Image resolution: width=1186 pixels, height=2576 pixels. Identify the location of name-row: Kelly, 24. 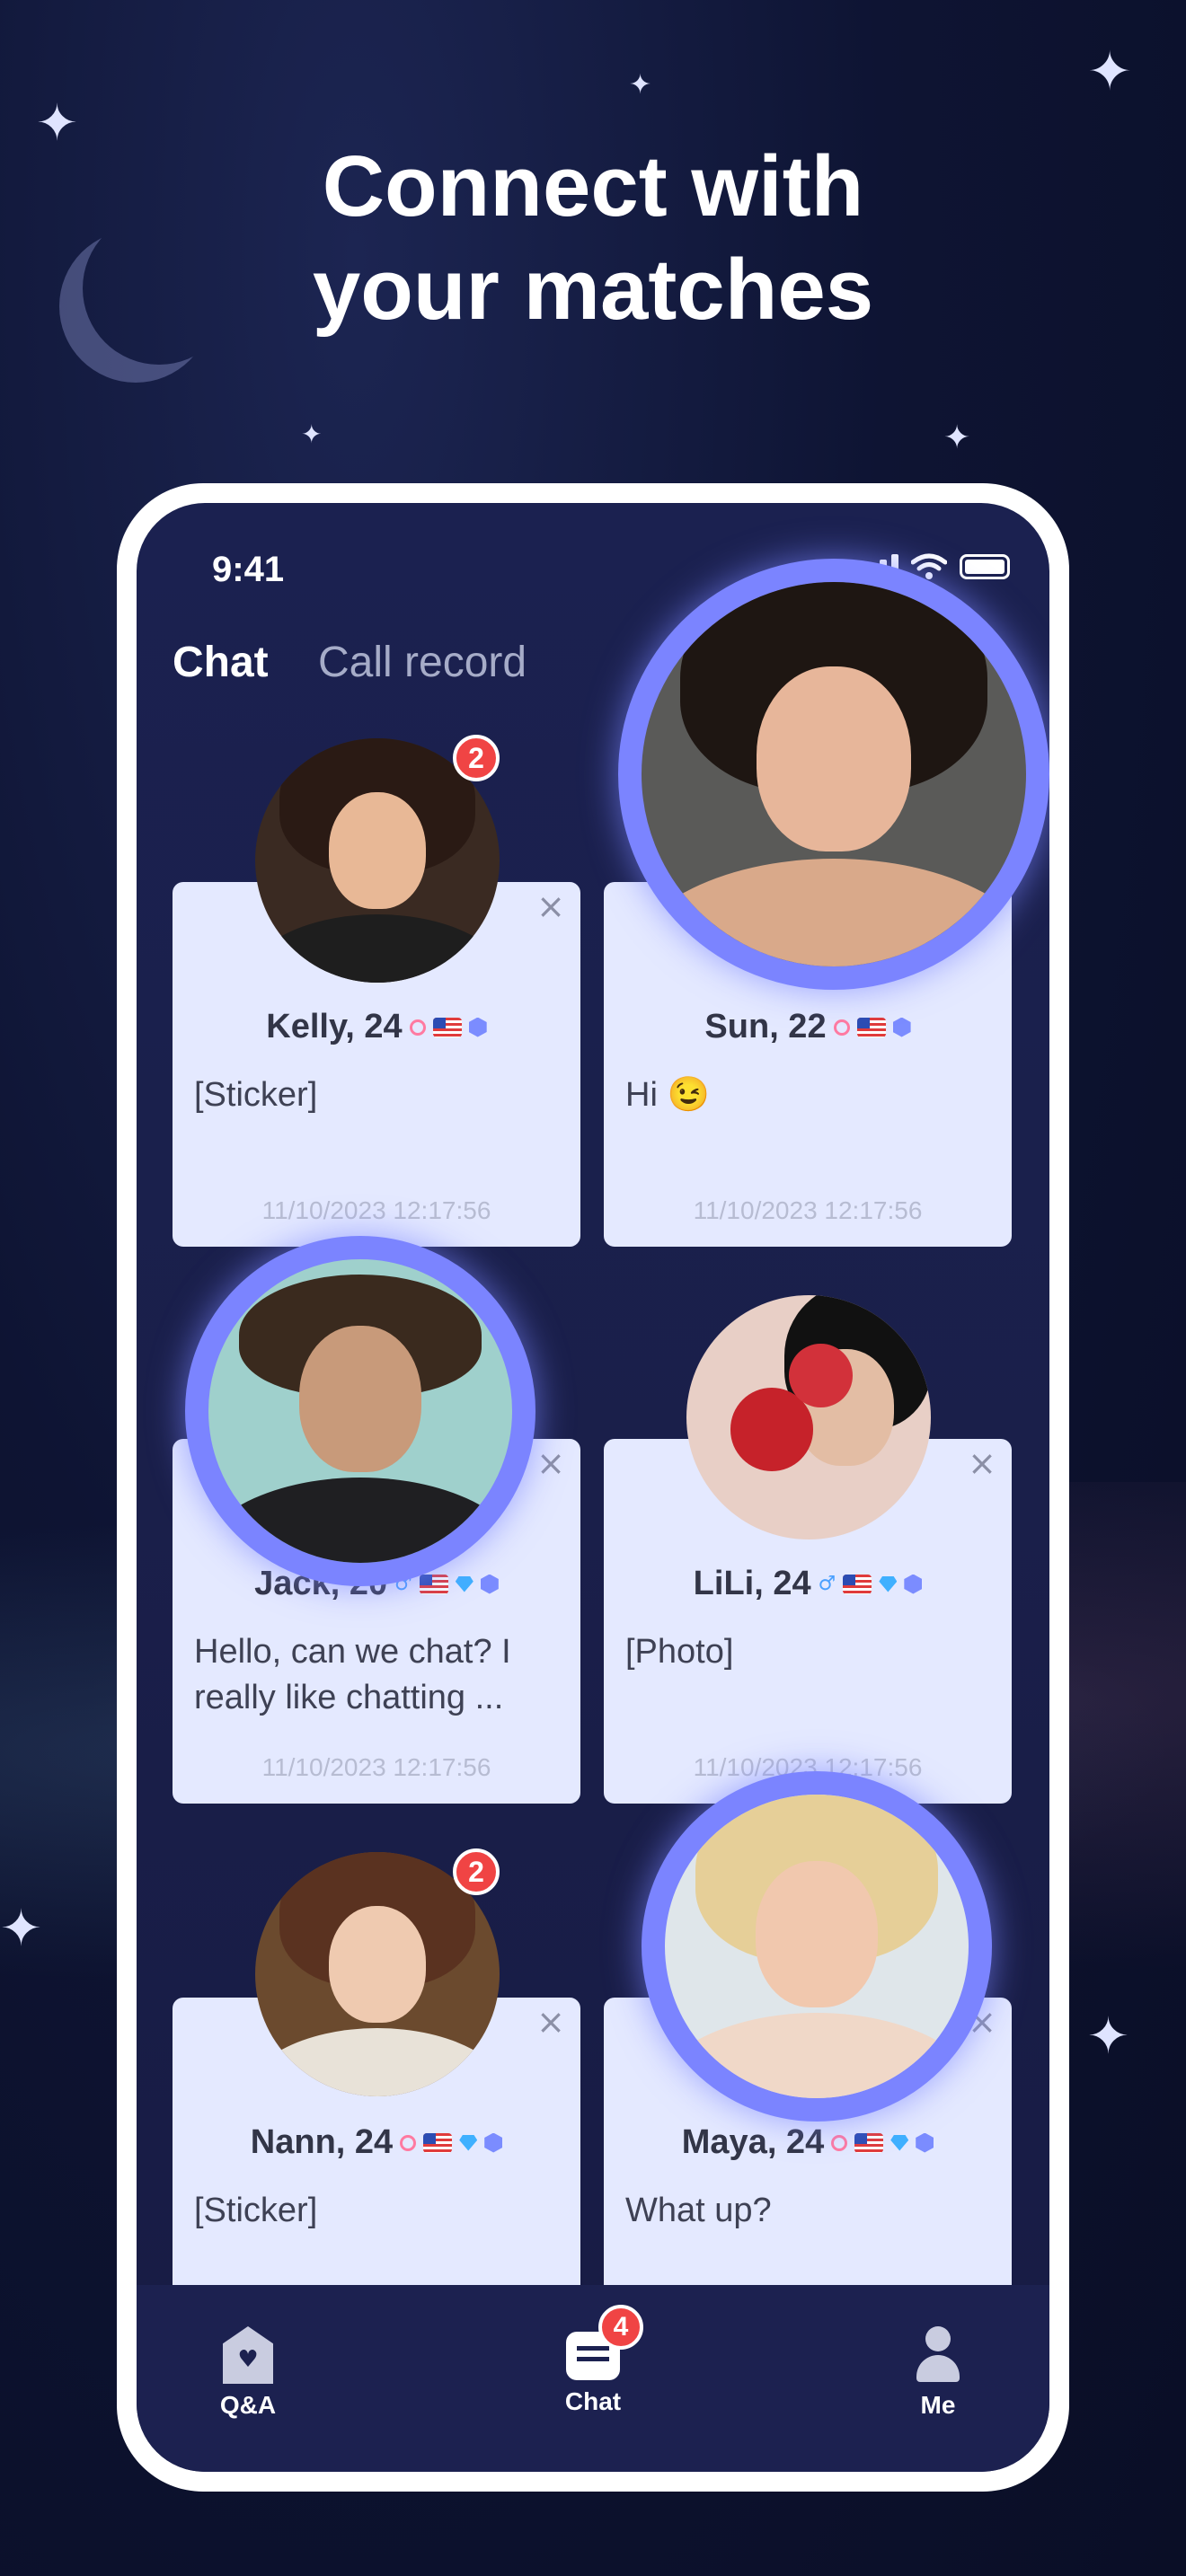
(376, 1027).